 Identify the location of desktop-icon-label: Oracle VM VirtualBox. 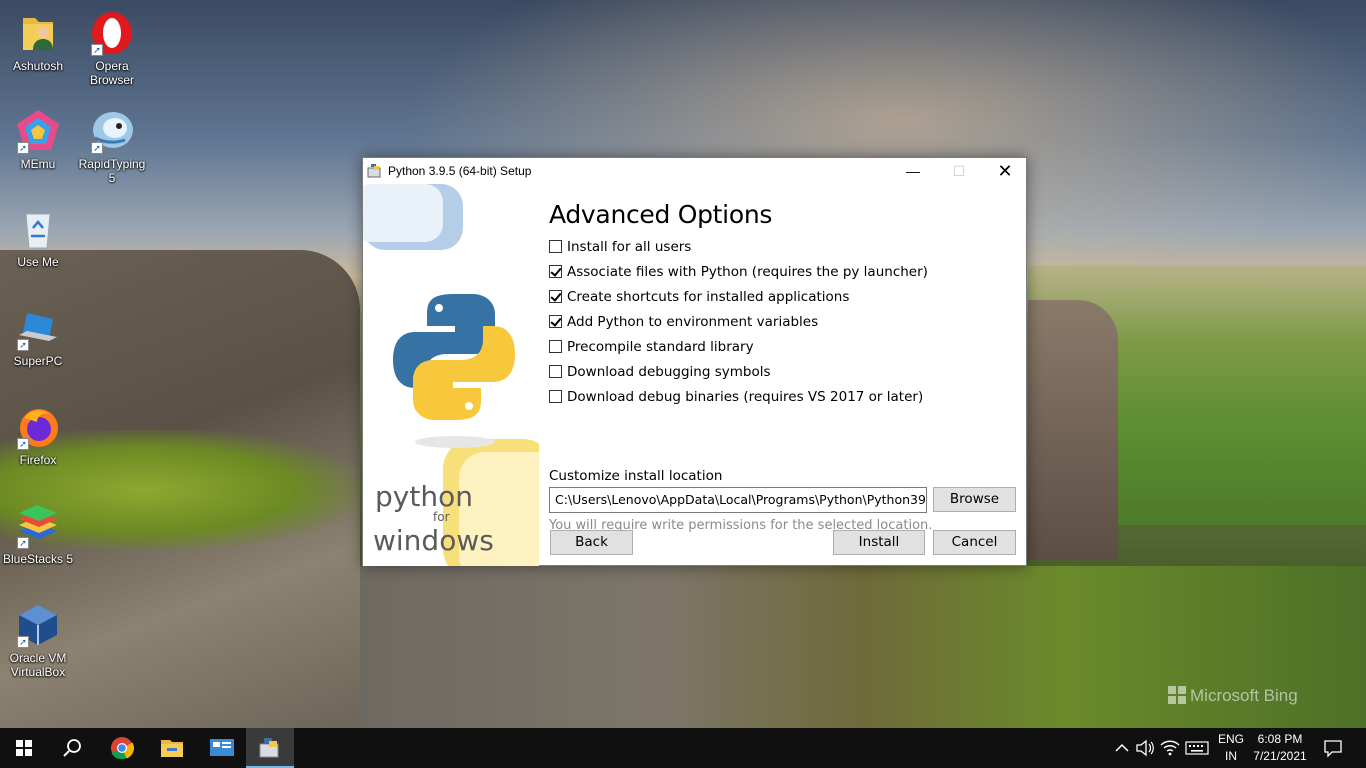
(38, 665).